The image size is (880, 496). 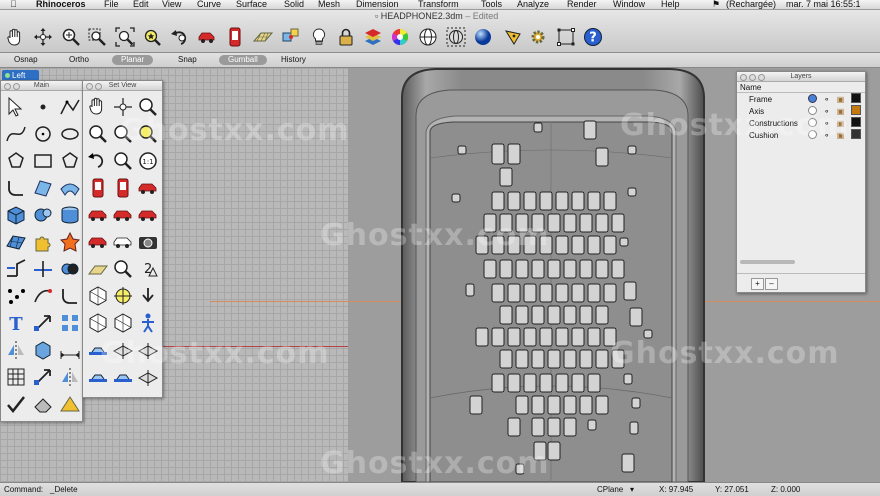 I want to click on layer-name: Cushion, so click(x=771, y=135).